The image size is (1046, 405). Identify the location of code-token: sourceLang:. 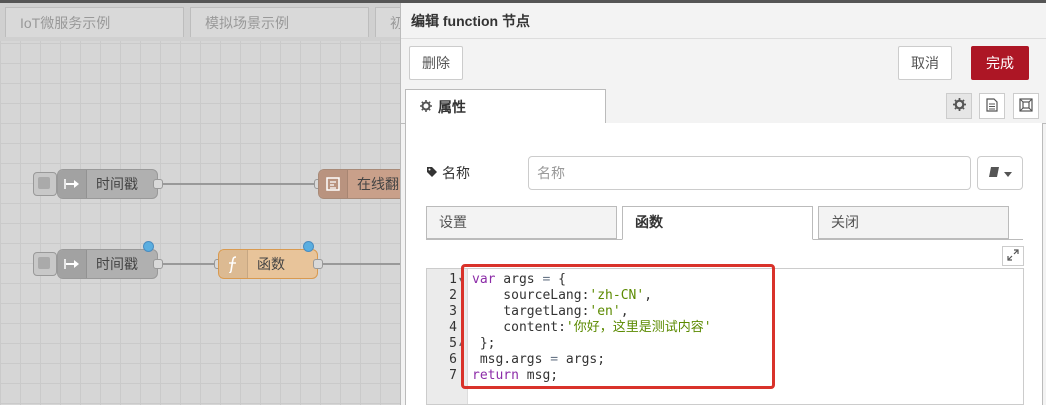
(531, 295).